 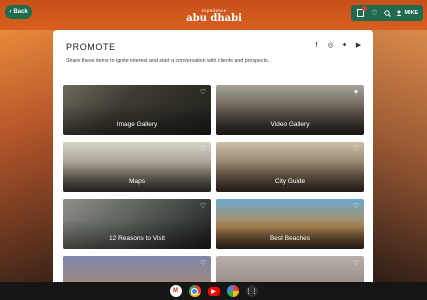 I want to click on chevron-left-icon: ‹, so click(x=10, y=12).